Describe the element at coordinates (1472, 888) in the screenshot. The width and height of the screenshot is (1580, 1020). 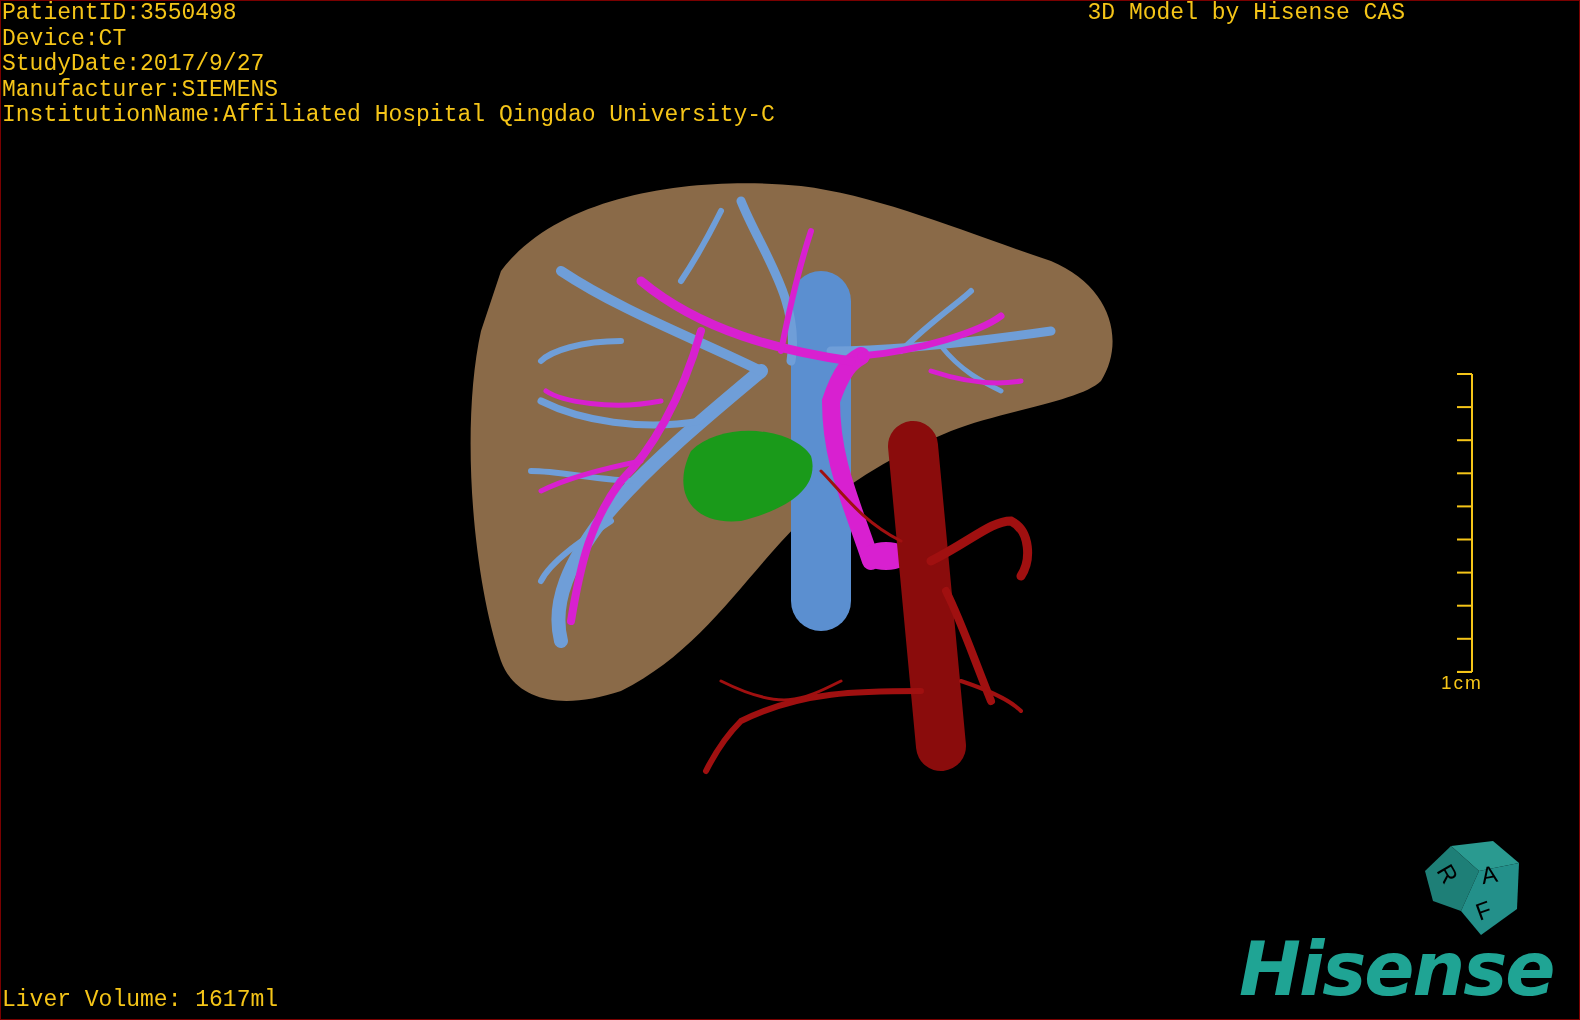
I see `orientation-cube` at that location.